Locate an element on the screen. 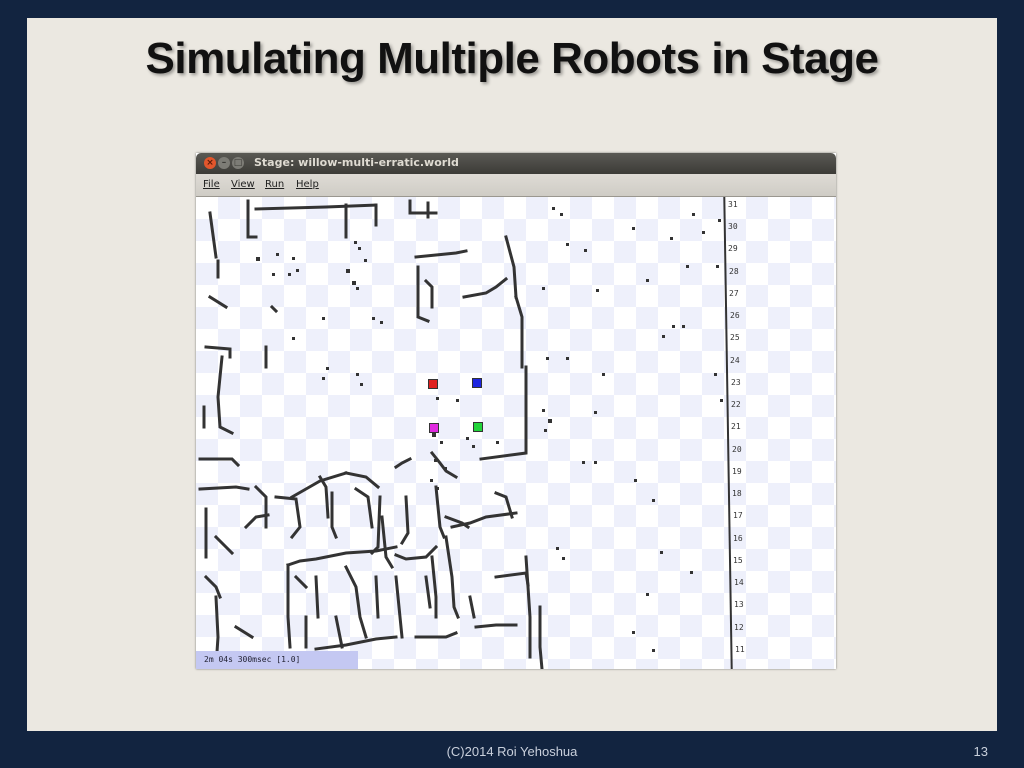  ruler-tick: 11 is located at coordinates (740, 649).